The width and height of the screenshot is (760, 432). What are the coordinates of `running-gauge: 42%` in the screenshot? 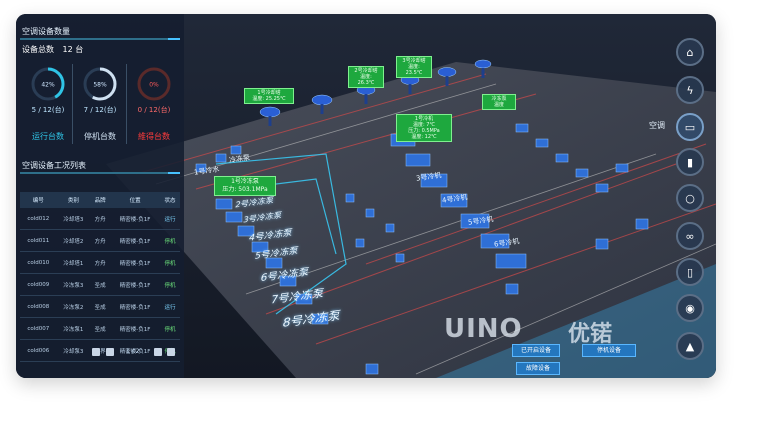 It's located at (48, 84).